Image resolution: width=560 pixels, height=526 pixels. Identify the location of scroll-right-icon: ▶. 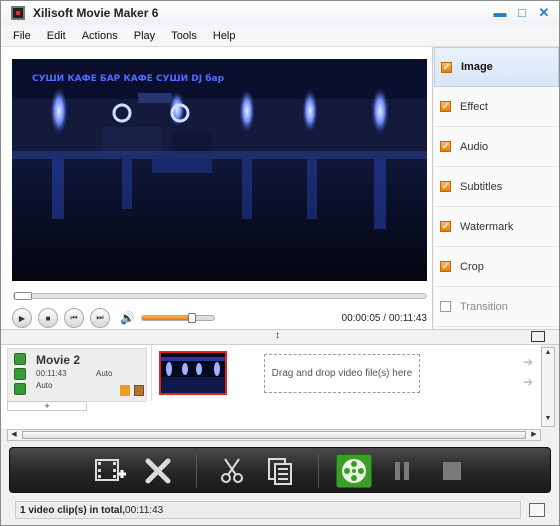
(534, 435).